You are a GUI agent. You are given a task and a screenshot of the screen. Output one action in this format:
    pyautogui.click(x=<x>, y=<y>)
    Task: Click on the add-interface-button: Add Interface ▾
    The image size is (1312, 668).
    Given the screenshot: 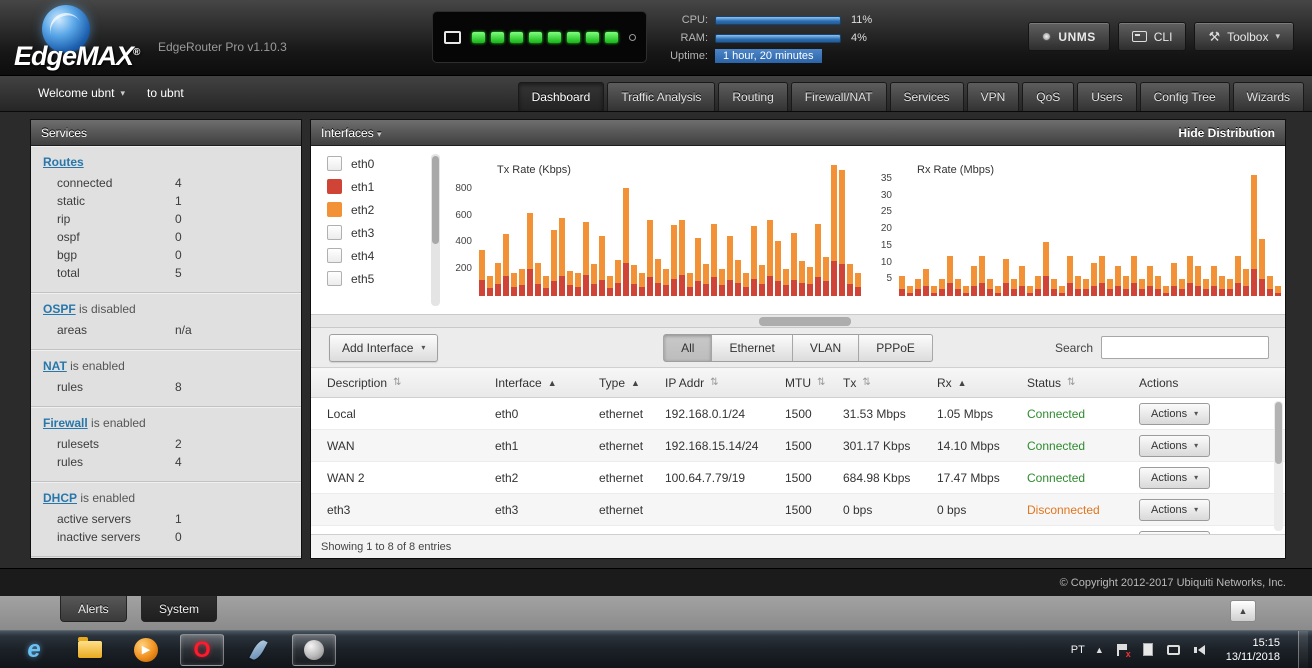 What is the action you would take?
    pyautogui.click(x=384, y=347)
    